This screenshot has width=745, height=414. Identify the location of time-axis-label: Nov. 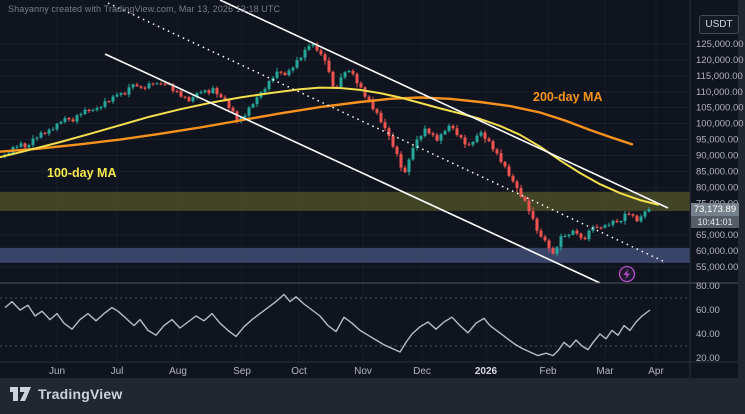
(363, 371).